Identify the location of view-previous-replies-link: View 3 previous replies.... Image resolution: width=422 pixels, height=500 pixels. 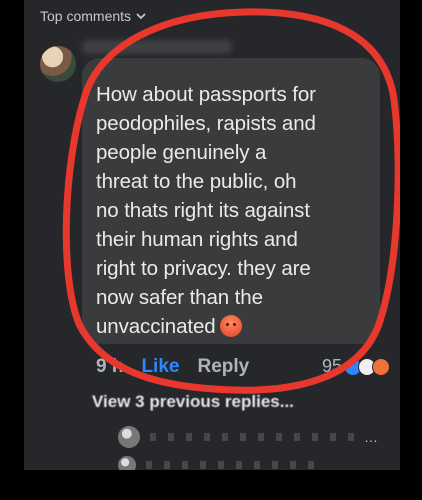
(193, 402).